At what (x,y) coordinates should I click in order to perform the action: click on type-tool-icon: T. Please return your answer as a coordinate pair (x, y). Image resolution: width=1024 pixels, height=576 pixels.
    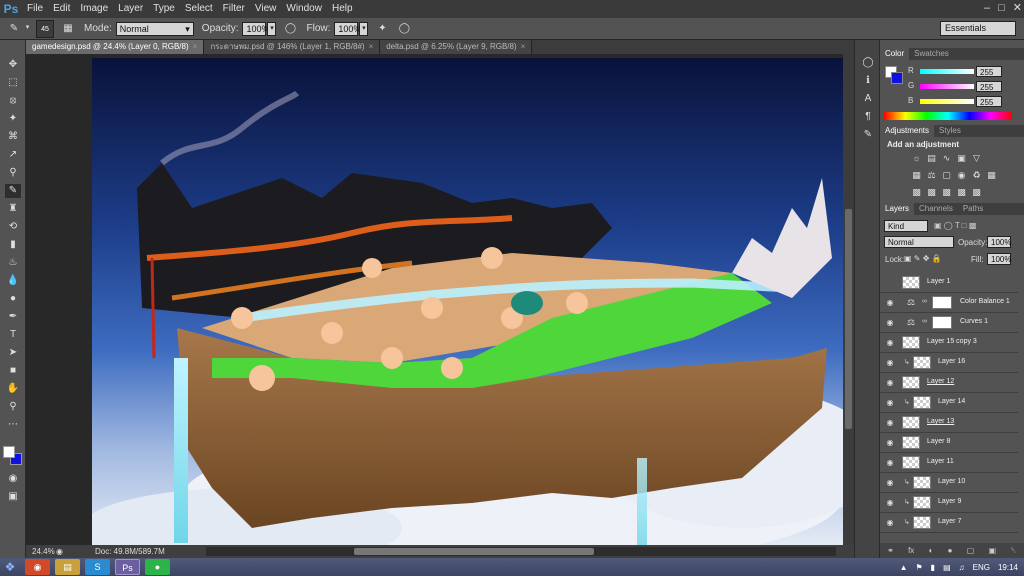
    Looking at the image, I should click on (13, 335).